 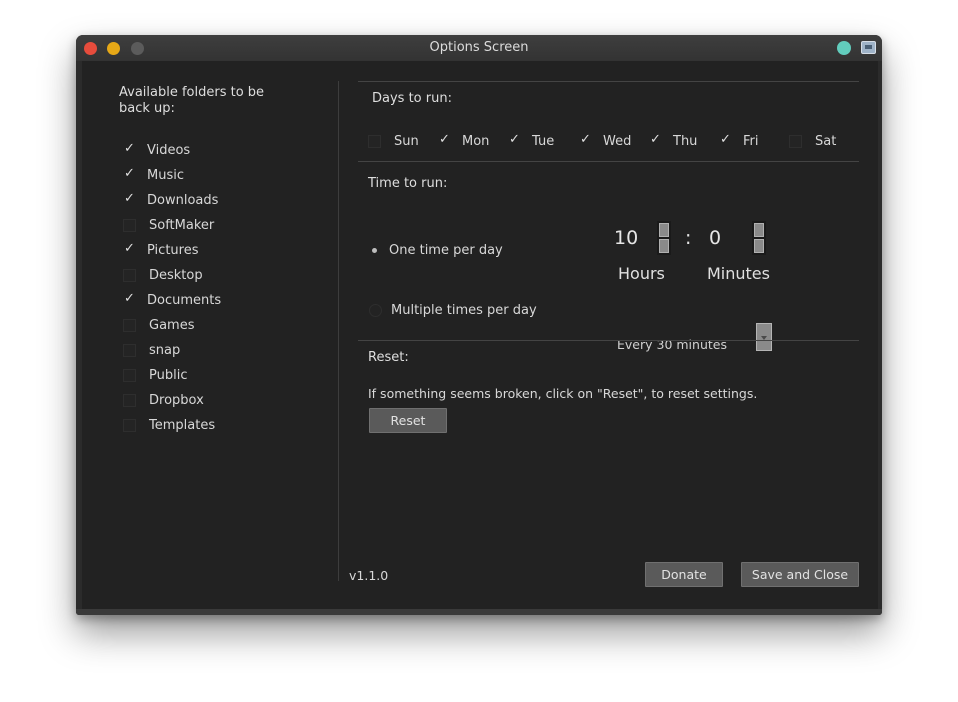 I want to click on folder-label: Music, so click(x=165, y=175).